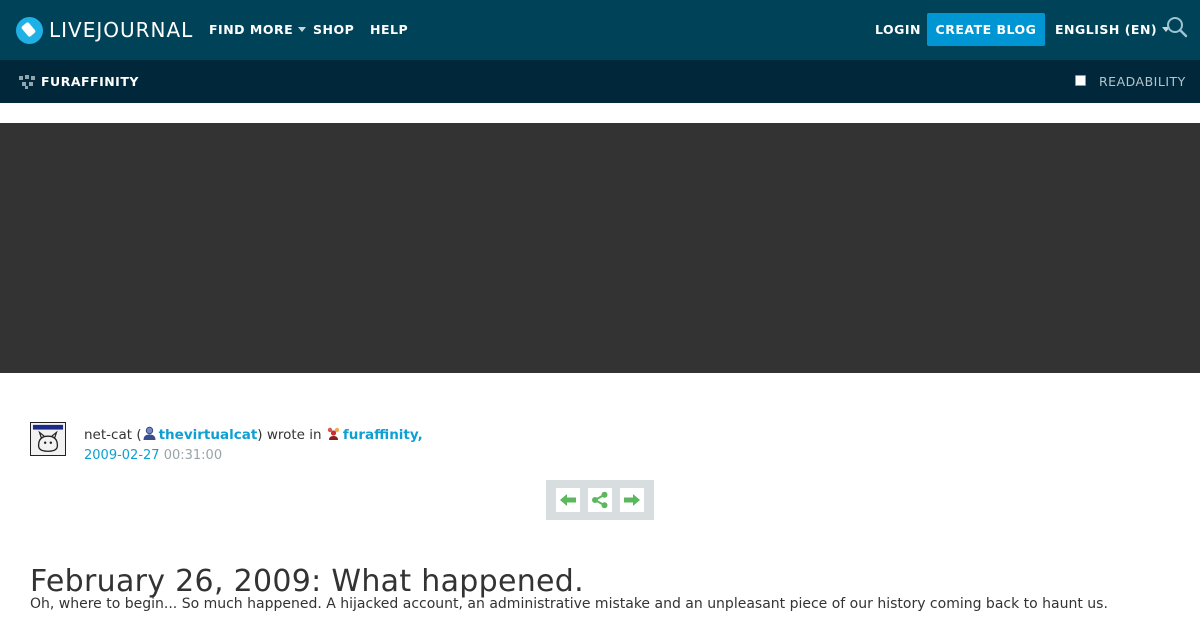 Image resolution: width=1200 pixels, height=630 pixels. I want to click on entry-title: February 26, 2009: What happened., so click(307, 582).